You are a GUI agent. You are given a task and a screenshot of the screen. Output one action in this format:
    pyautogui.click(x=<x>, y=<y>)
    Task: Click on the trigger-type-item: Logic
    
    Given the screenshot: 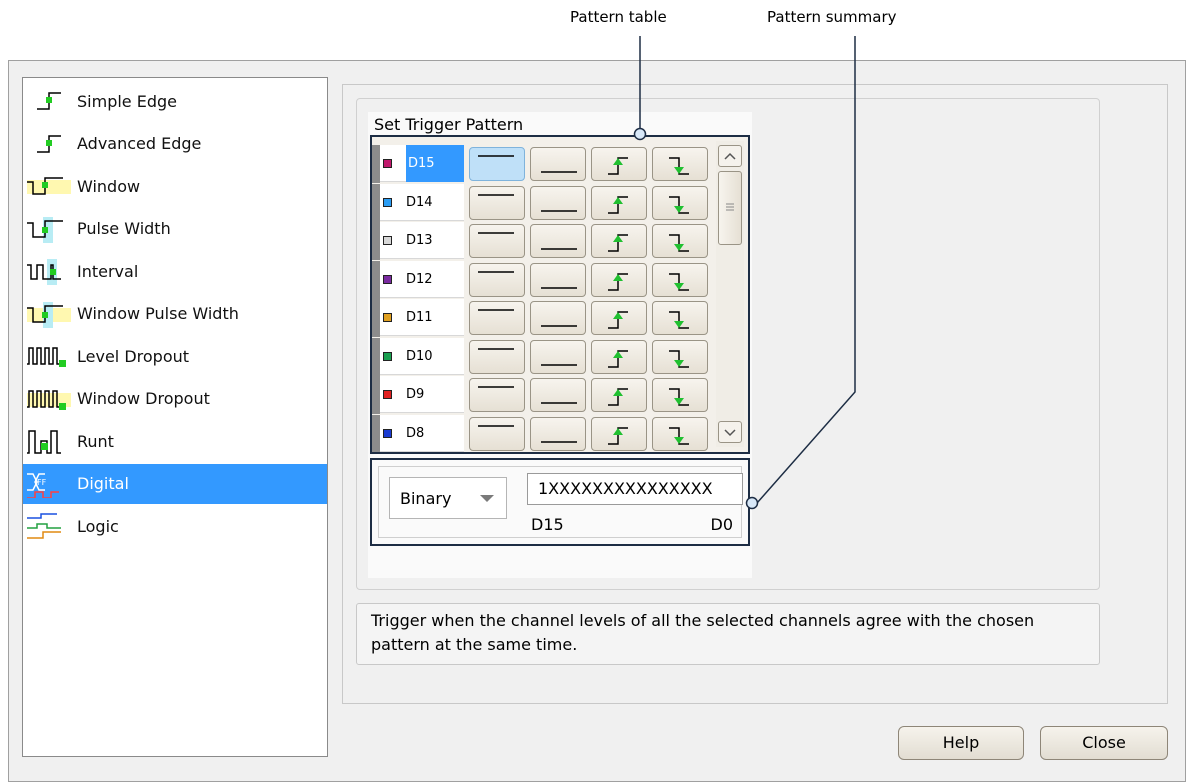 What is the action you would take?
    pyautogui.click(x=175, y=526)
    